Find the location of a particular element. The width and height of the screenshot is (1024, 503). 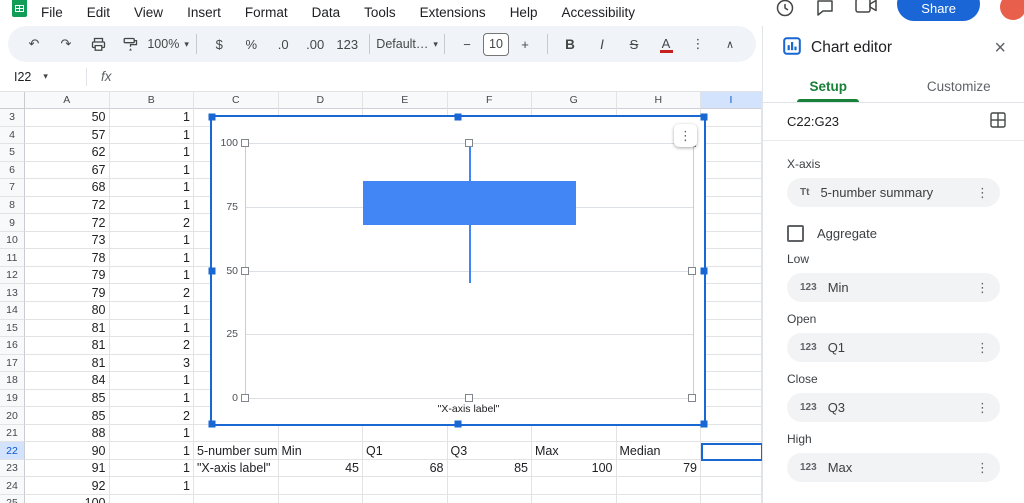

cell-A19: 85 is located at coordinates (67, 398).